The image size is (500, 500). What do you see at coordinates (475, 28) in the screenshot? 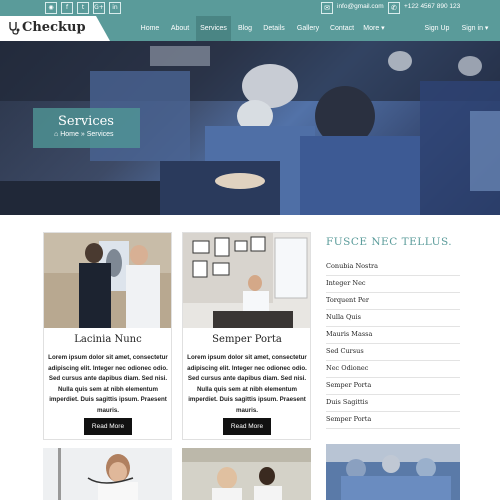
I see `sign-in-dropdown: Sign in ▾` at bounding box center [475, 28].